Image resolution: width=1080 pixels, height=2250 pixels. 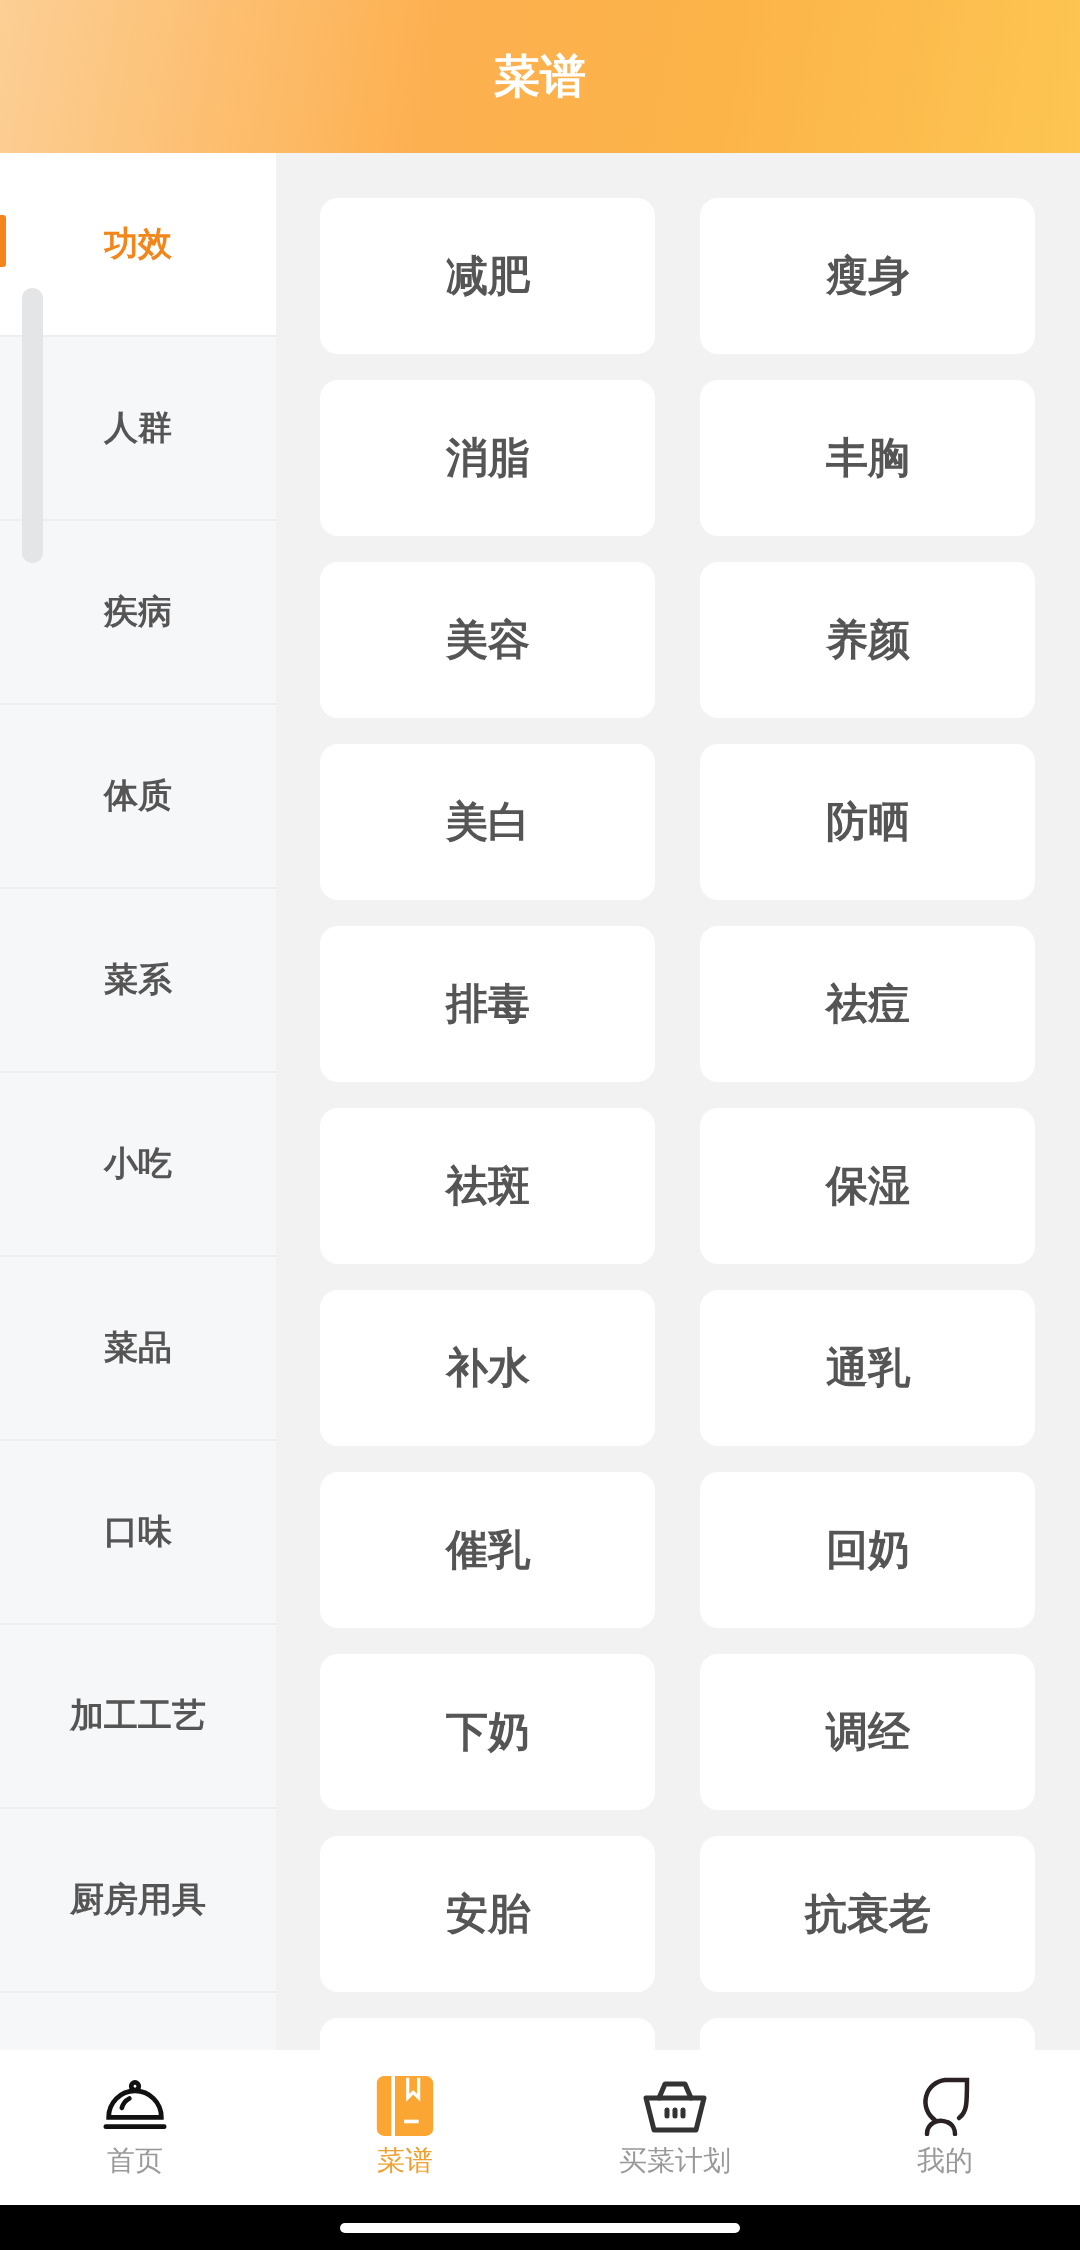 What do you see at coordinates (138, 1349) in the screenshot?
I see `category-item: 菜品` at bounding box center [138, 1349].